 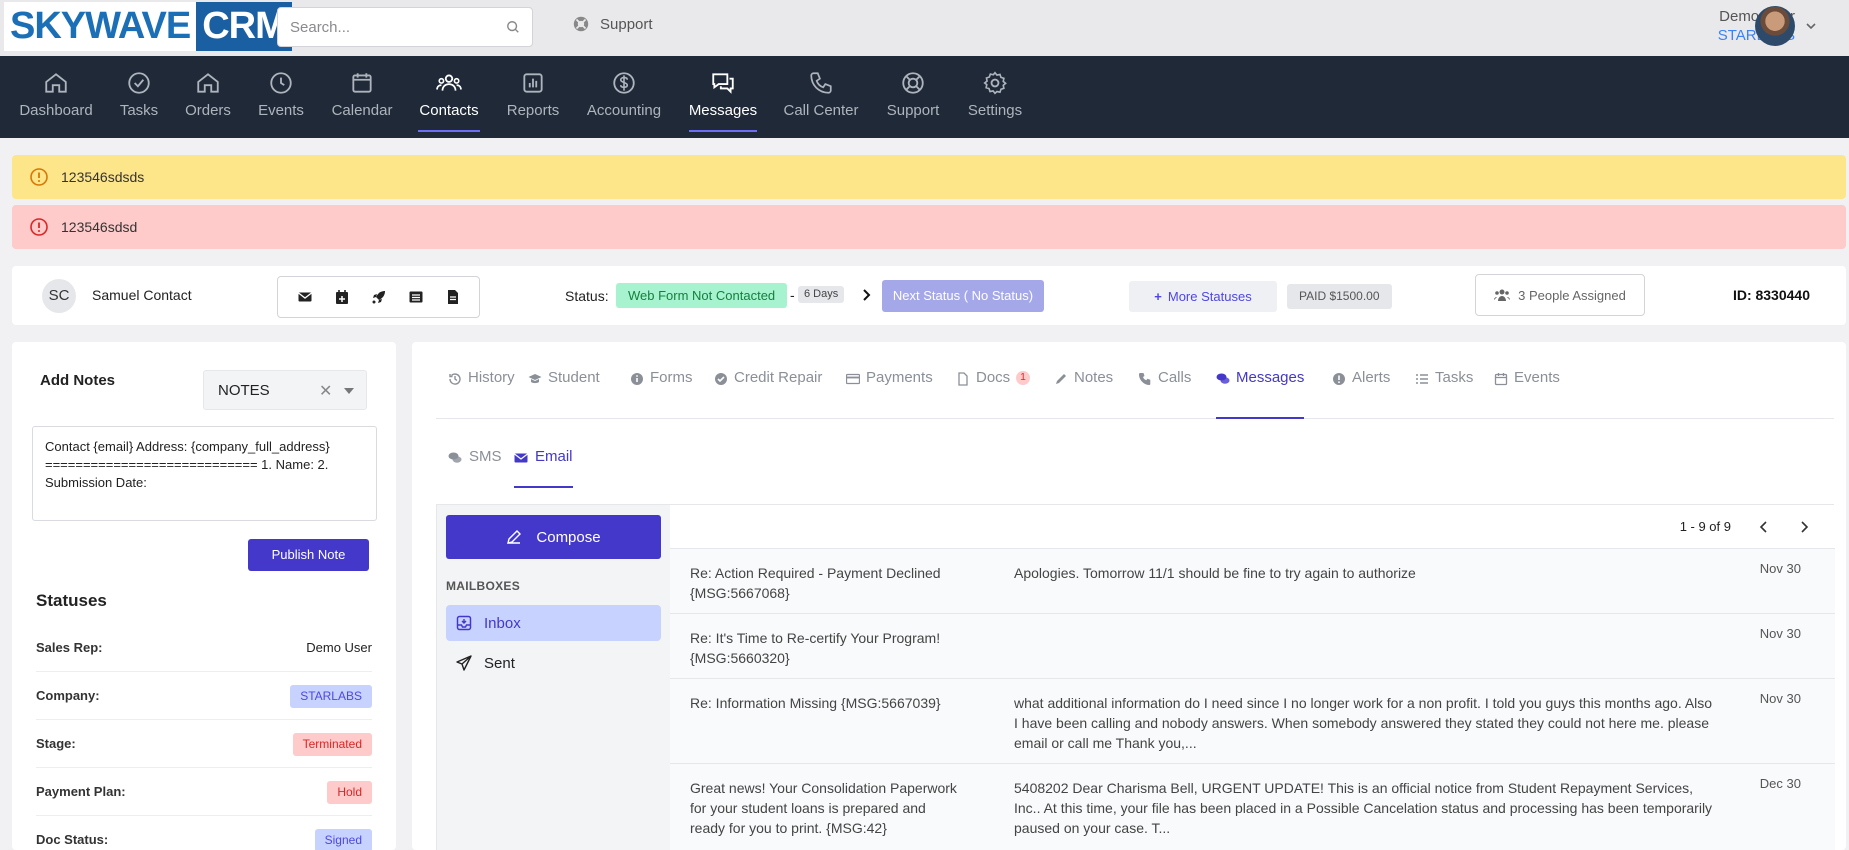 What do you see at coordinates (1780, 783) in the screenshot?
I see `message-date: Dec 30` at bounding box center [1780, 783].